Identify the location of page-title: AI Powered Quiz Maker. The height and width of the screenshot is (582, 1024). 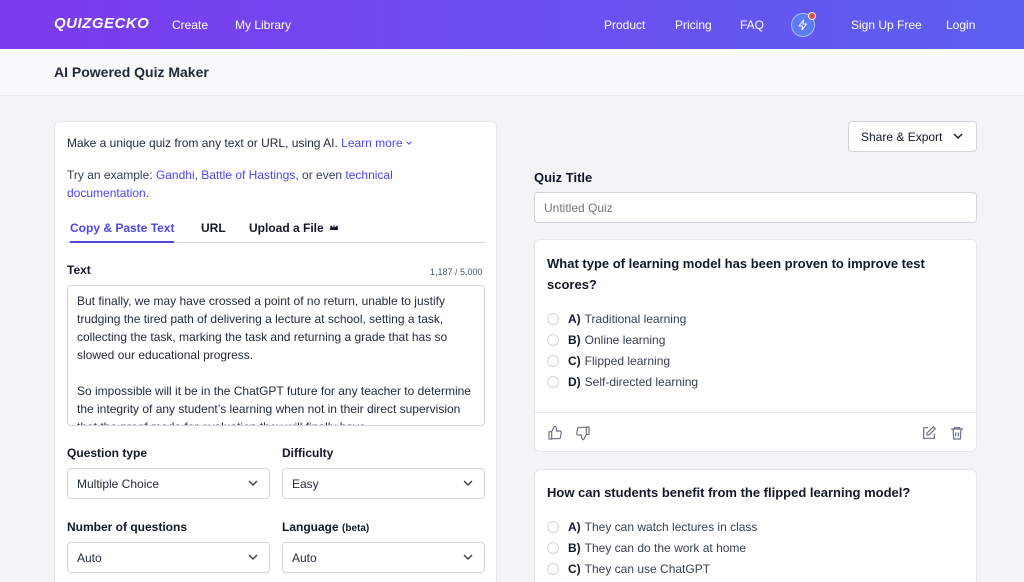
(131, 72).